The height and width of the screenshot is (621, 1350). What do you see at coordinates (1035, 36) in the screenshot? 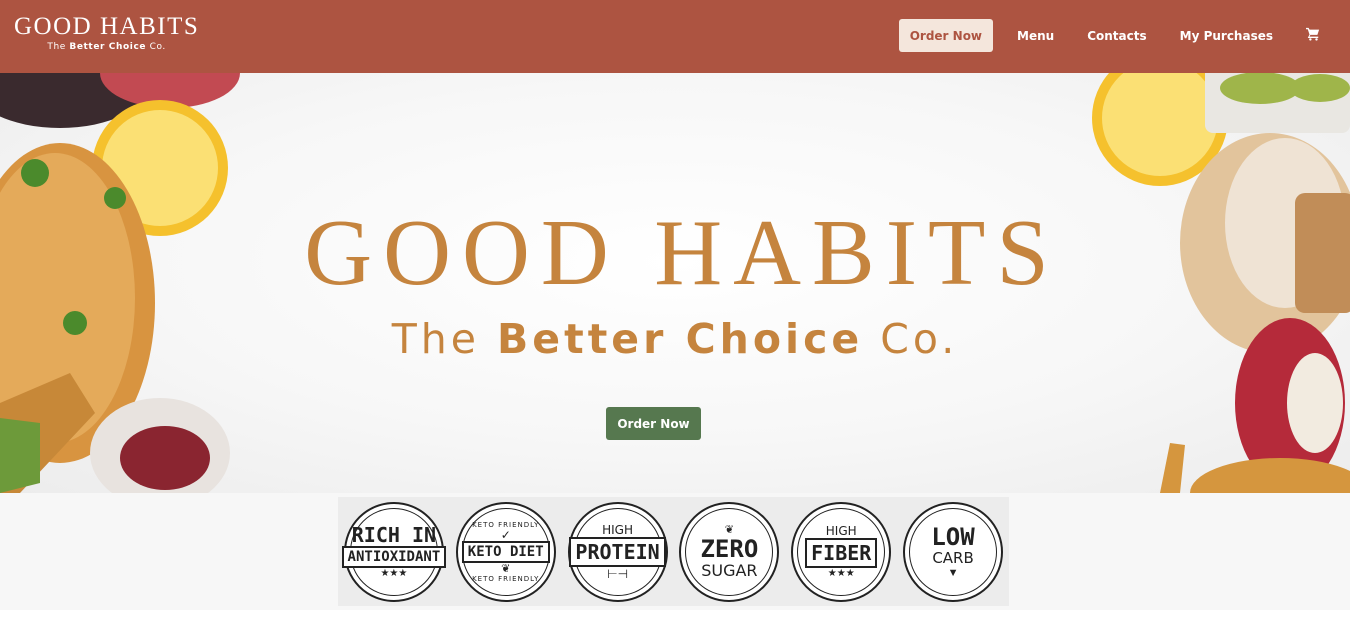
I see `nav-menu-link: Menu` at bounding box center [1035, 36].